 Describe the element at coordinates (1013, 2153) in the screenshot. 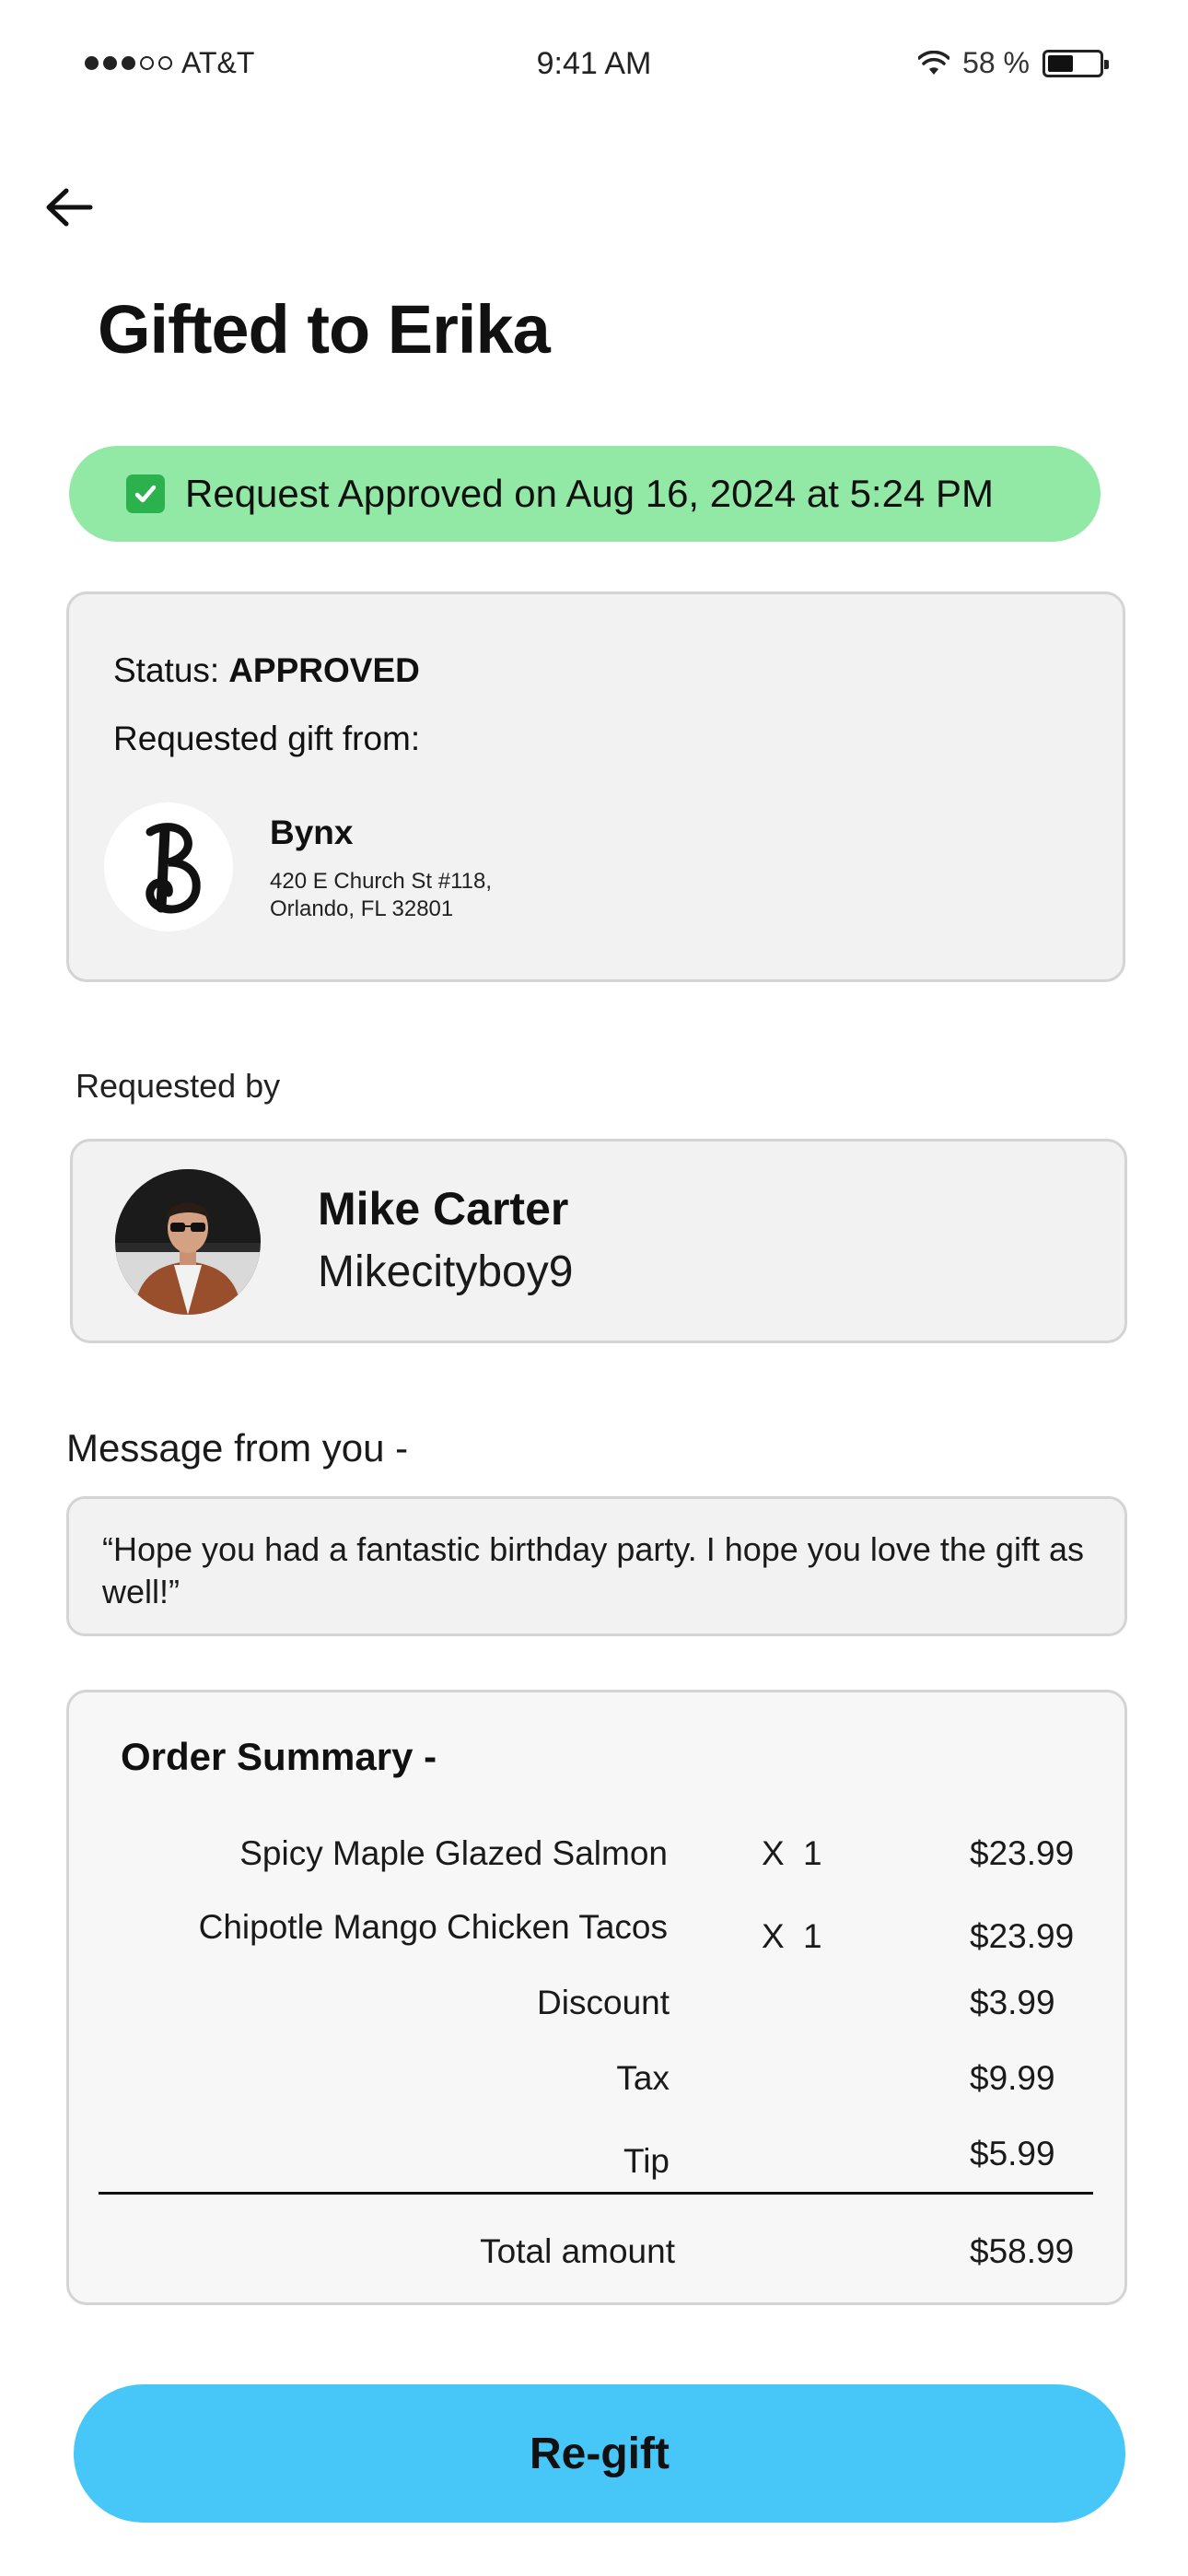

I see `tip-value: $5.99` at that location.